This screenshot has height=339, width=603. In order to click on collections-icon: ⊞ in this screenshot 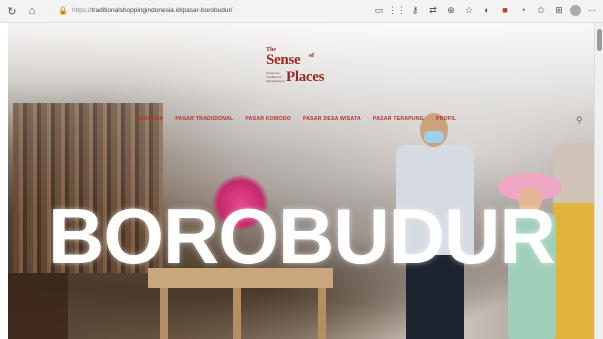, I will do `click(559, 10)`.